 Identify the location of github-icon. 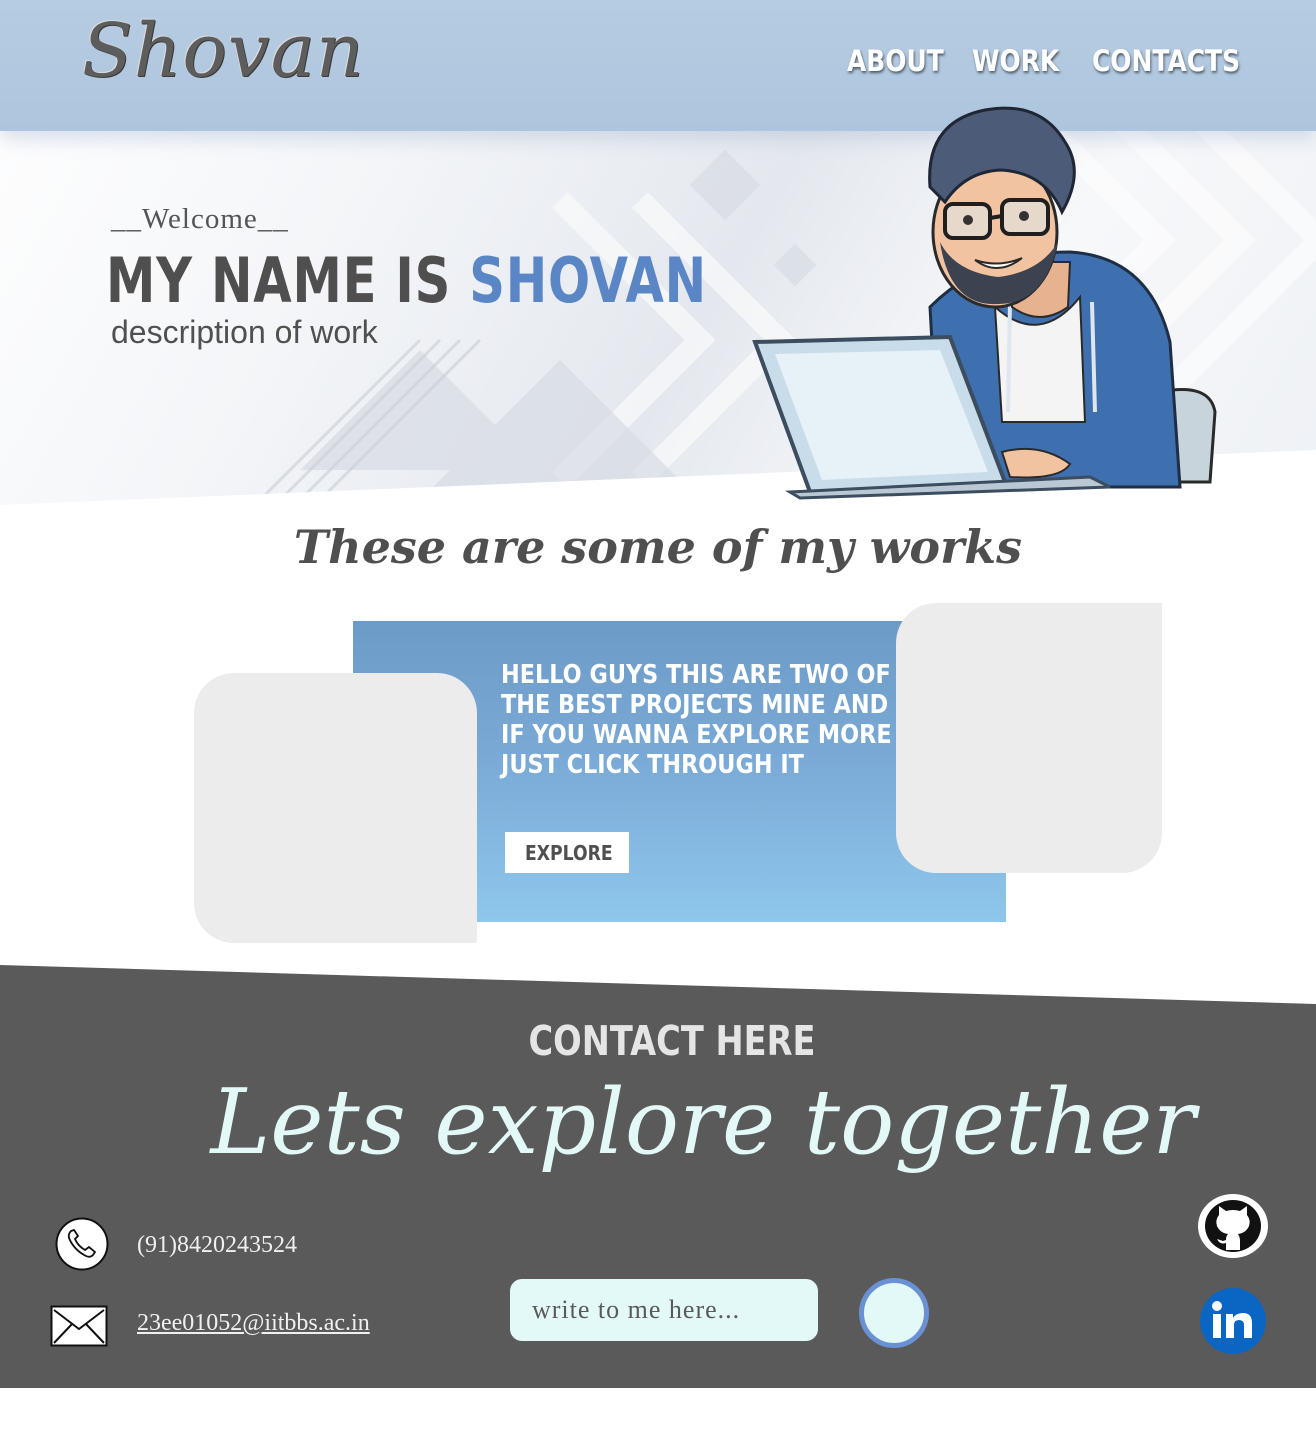
(1233, 1226).